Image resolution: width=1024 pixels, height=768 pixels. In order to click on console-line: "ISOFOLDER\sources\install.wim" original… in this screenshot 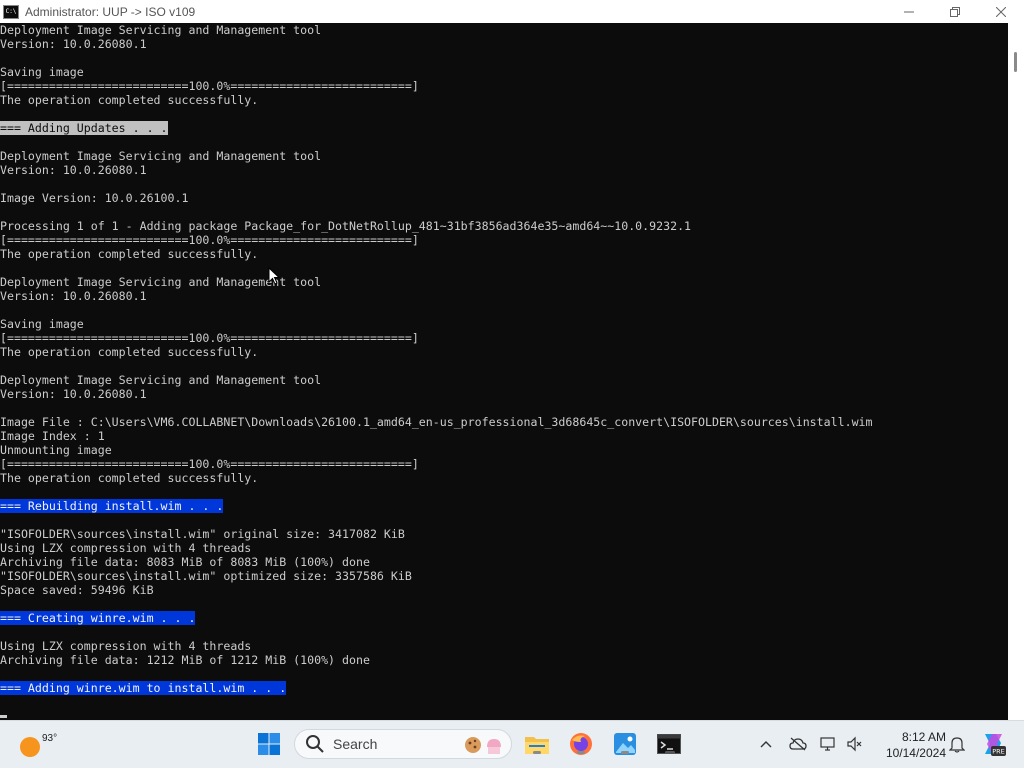, I will do `click(504, 534)`.